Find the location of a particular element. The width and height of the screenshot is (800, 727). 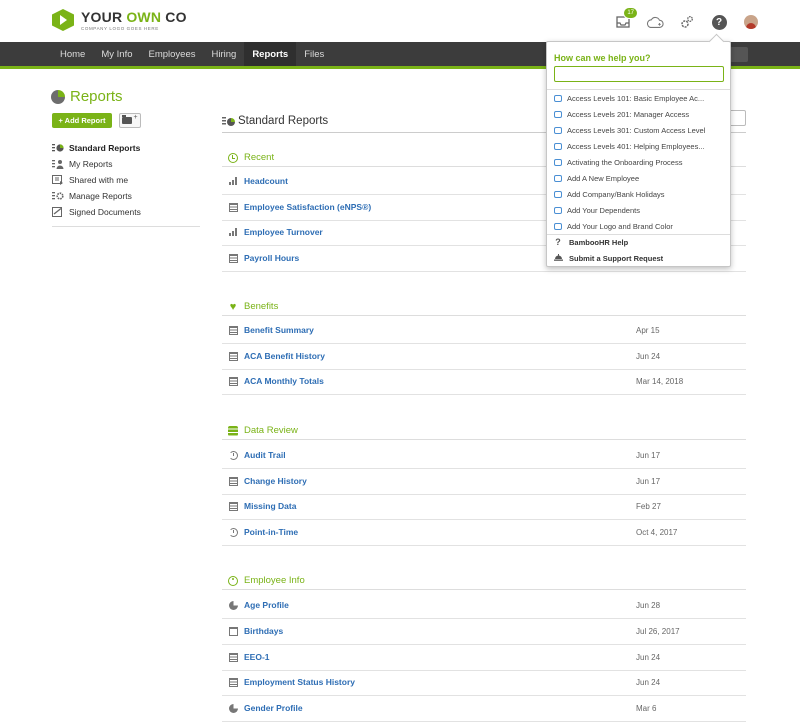

report-row: Change History Jun 17 is located at coordinates (484, 482).